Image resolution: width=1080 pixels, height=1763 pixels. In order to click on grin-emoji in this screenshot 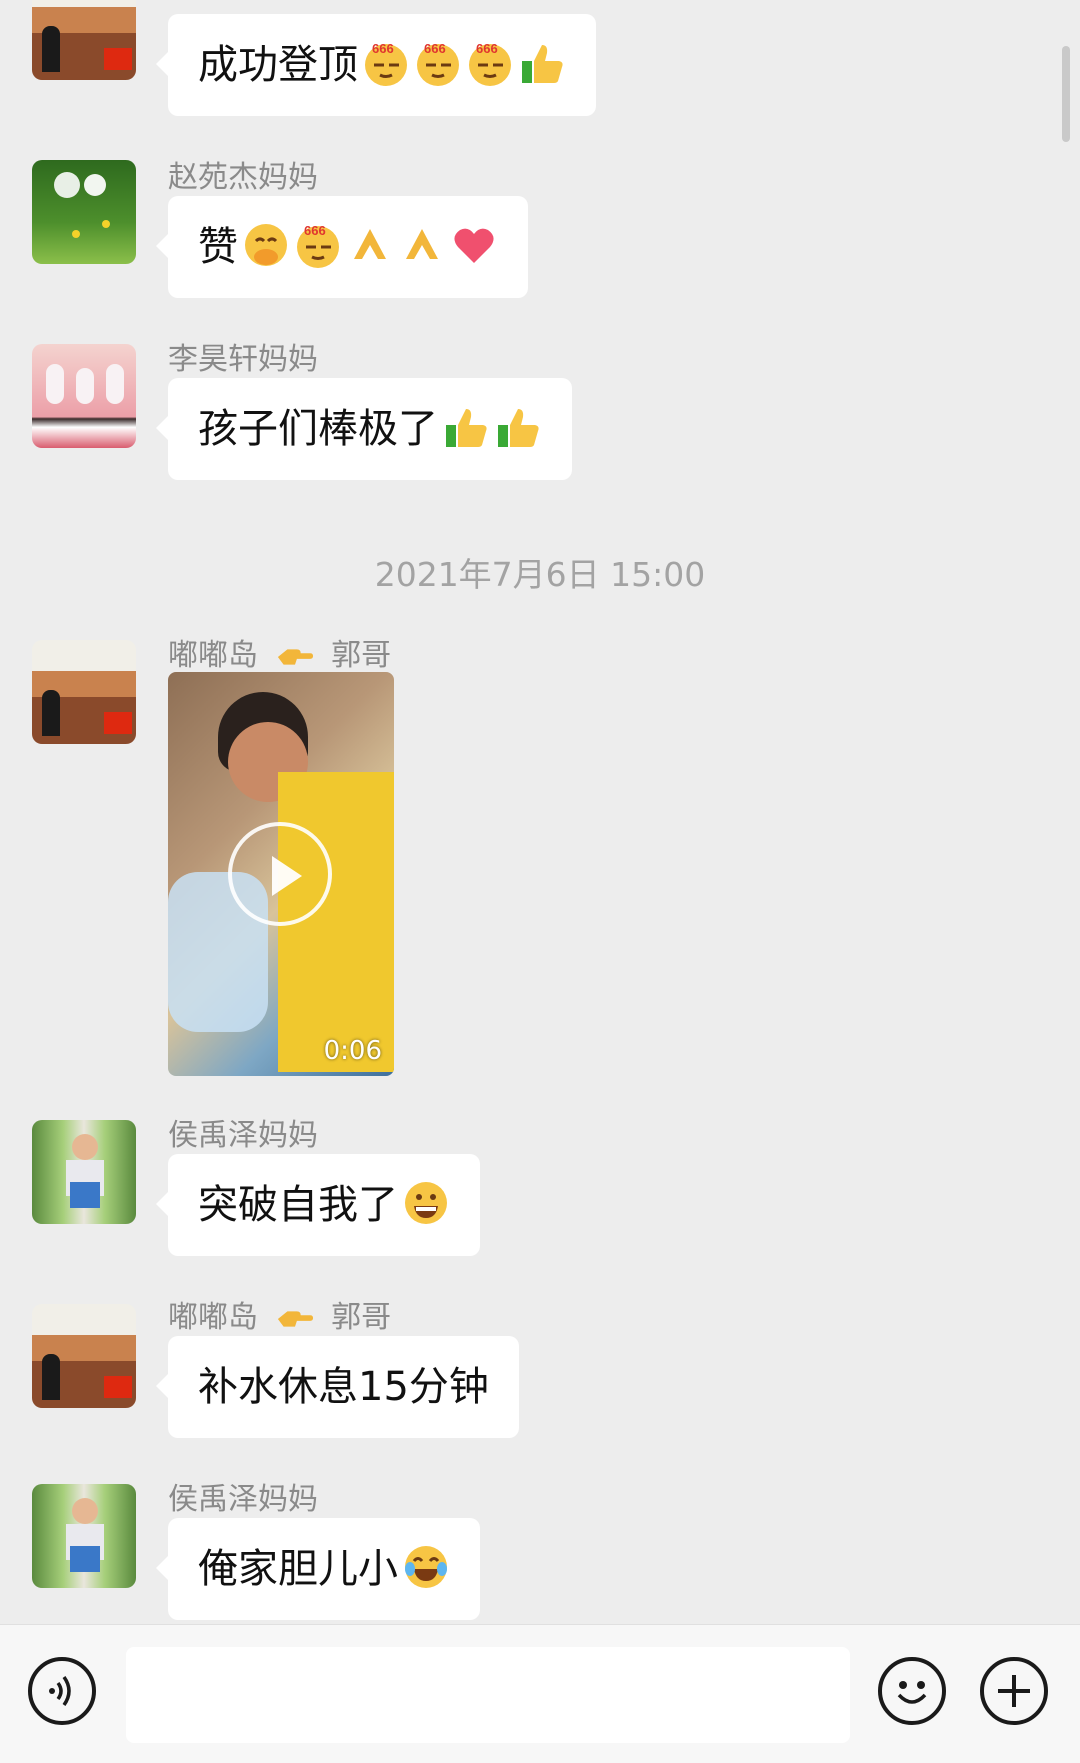, I will do `click(426, 1203)`.